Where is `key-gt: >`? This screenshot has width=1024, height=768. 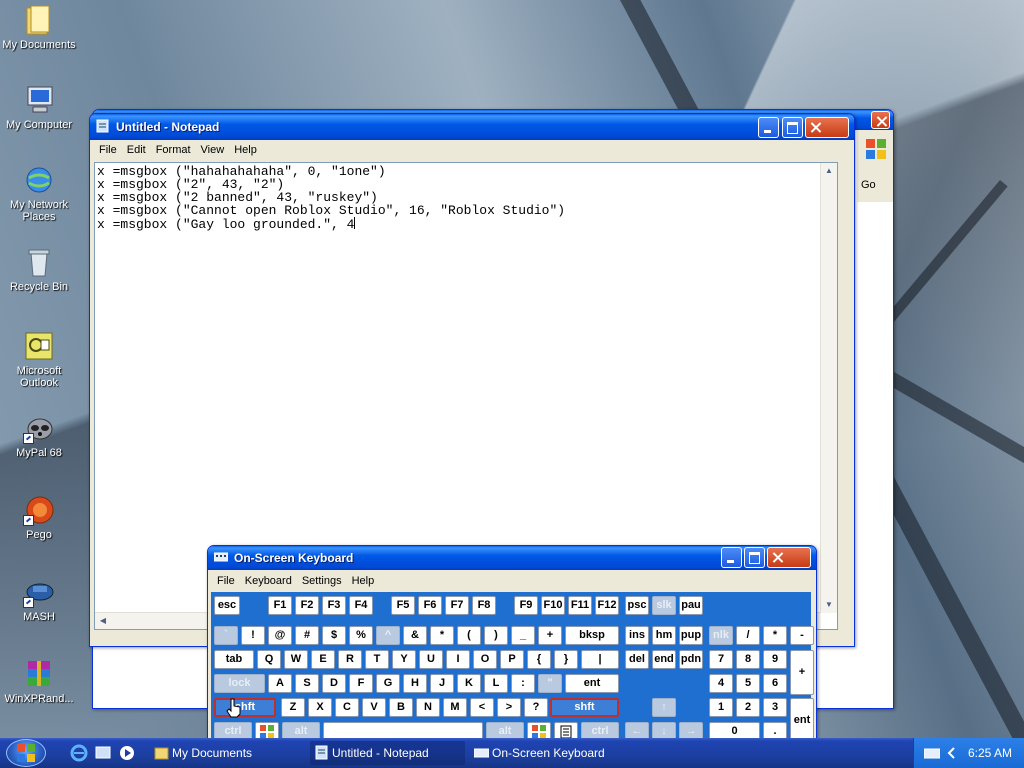
key-gt: > is located at coordinates (509, 707).